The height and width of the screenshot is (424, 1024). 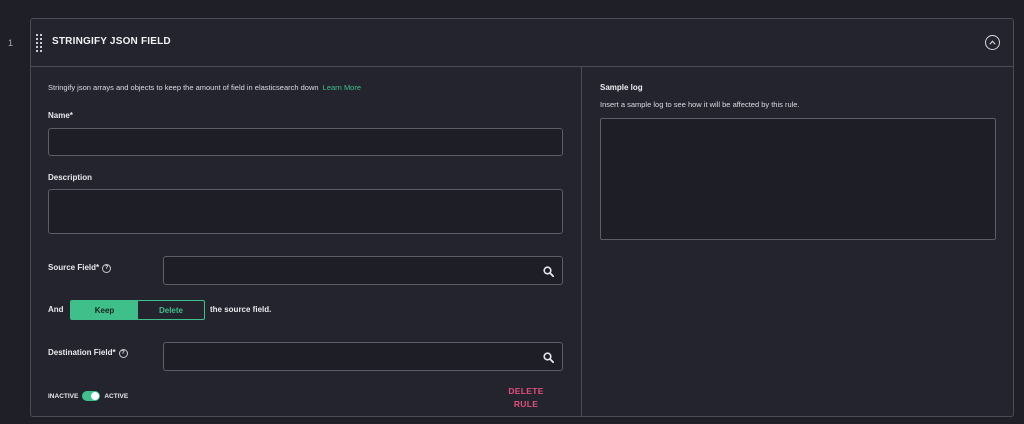 I want to click on delete-rule-button: DELETE RULE, so click(x=526, y=398).